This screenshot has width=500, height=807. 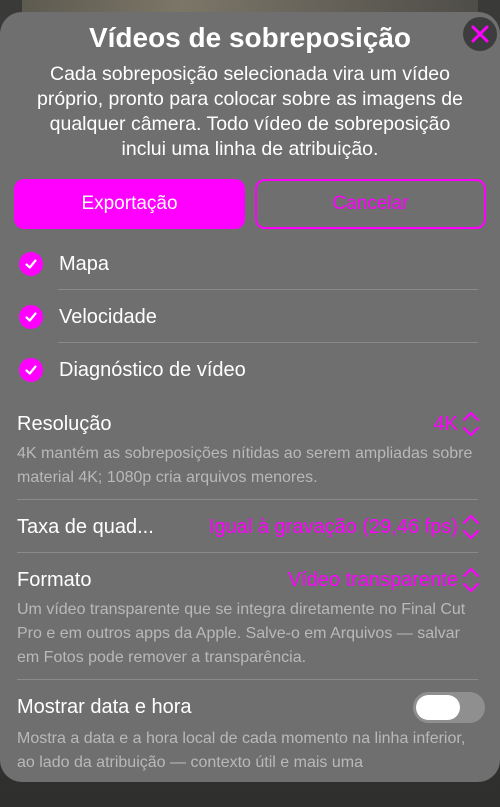 What do you see at coordinates (108, 317) in the screenshot?
I see `overlay-option-label: Velocidade` at bounding box center [108, 317].